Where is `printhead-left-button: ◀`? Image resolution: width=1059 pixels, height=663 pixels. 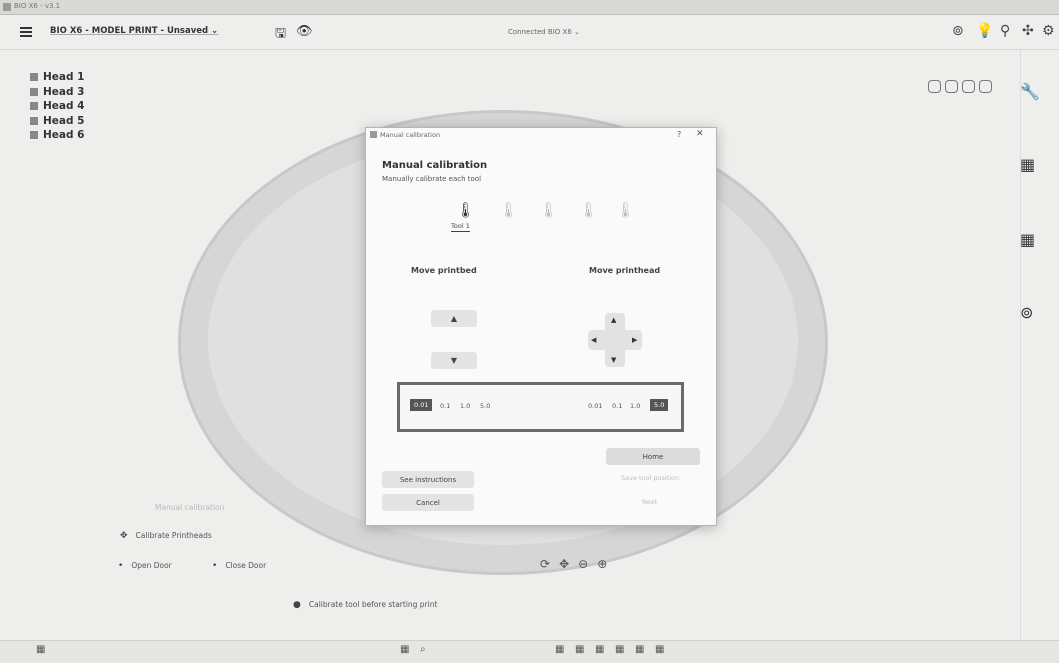 printhead-left-button: ◀ is located at coordinates (593, 340).